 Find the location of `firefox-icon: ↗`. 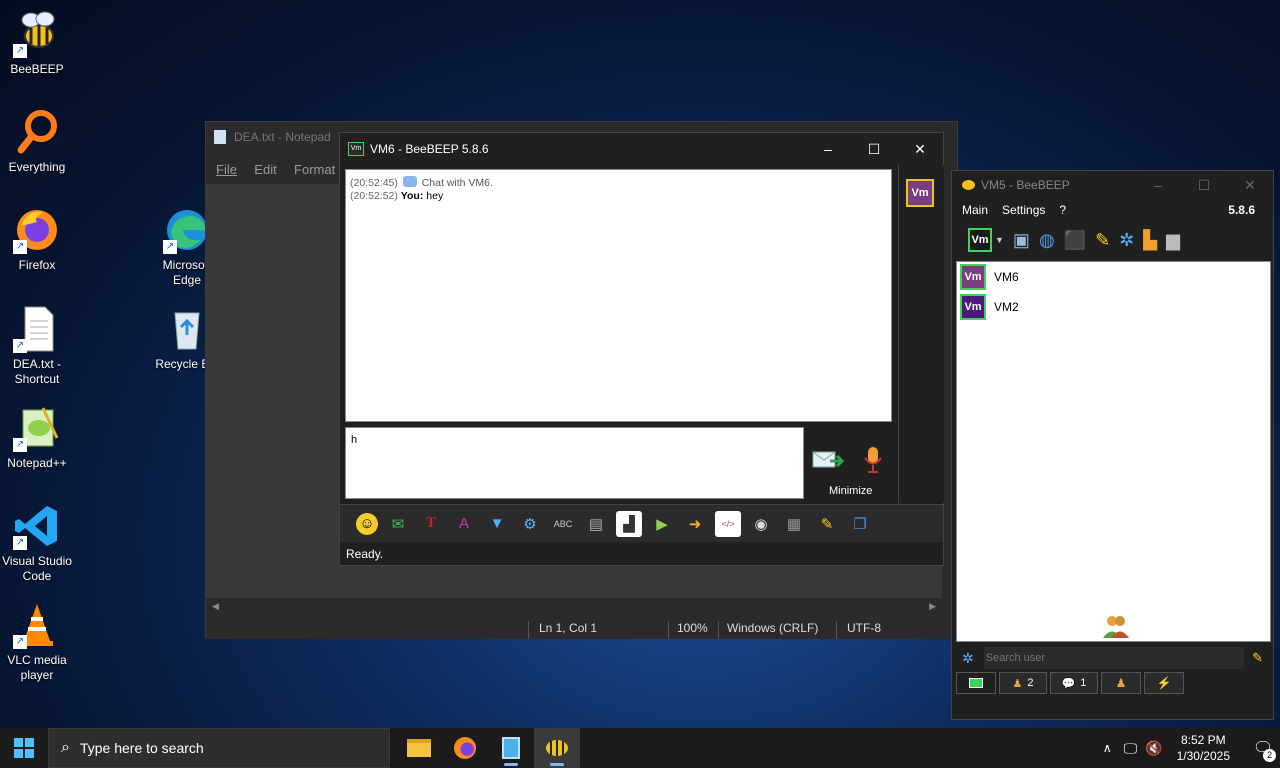

firefox-icon: ↗ is located at coordinates (37, 230).